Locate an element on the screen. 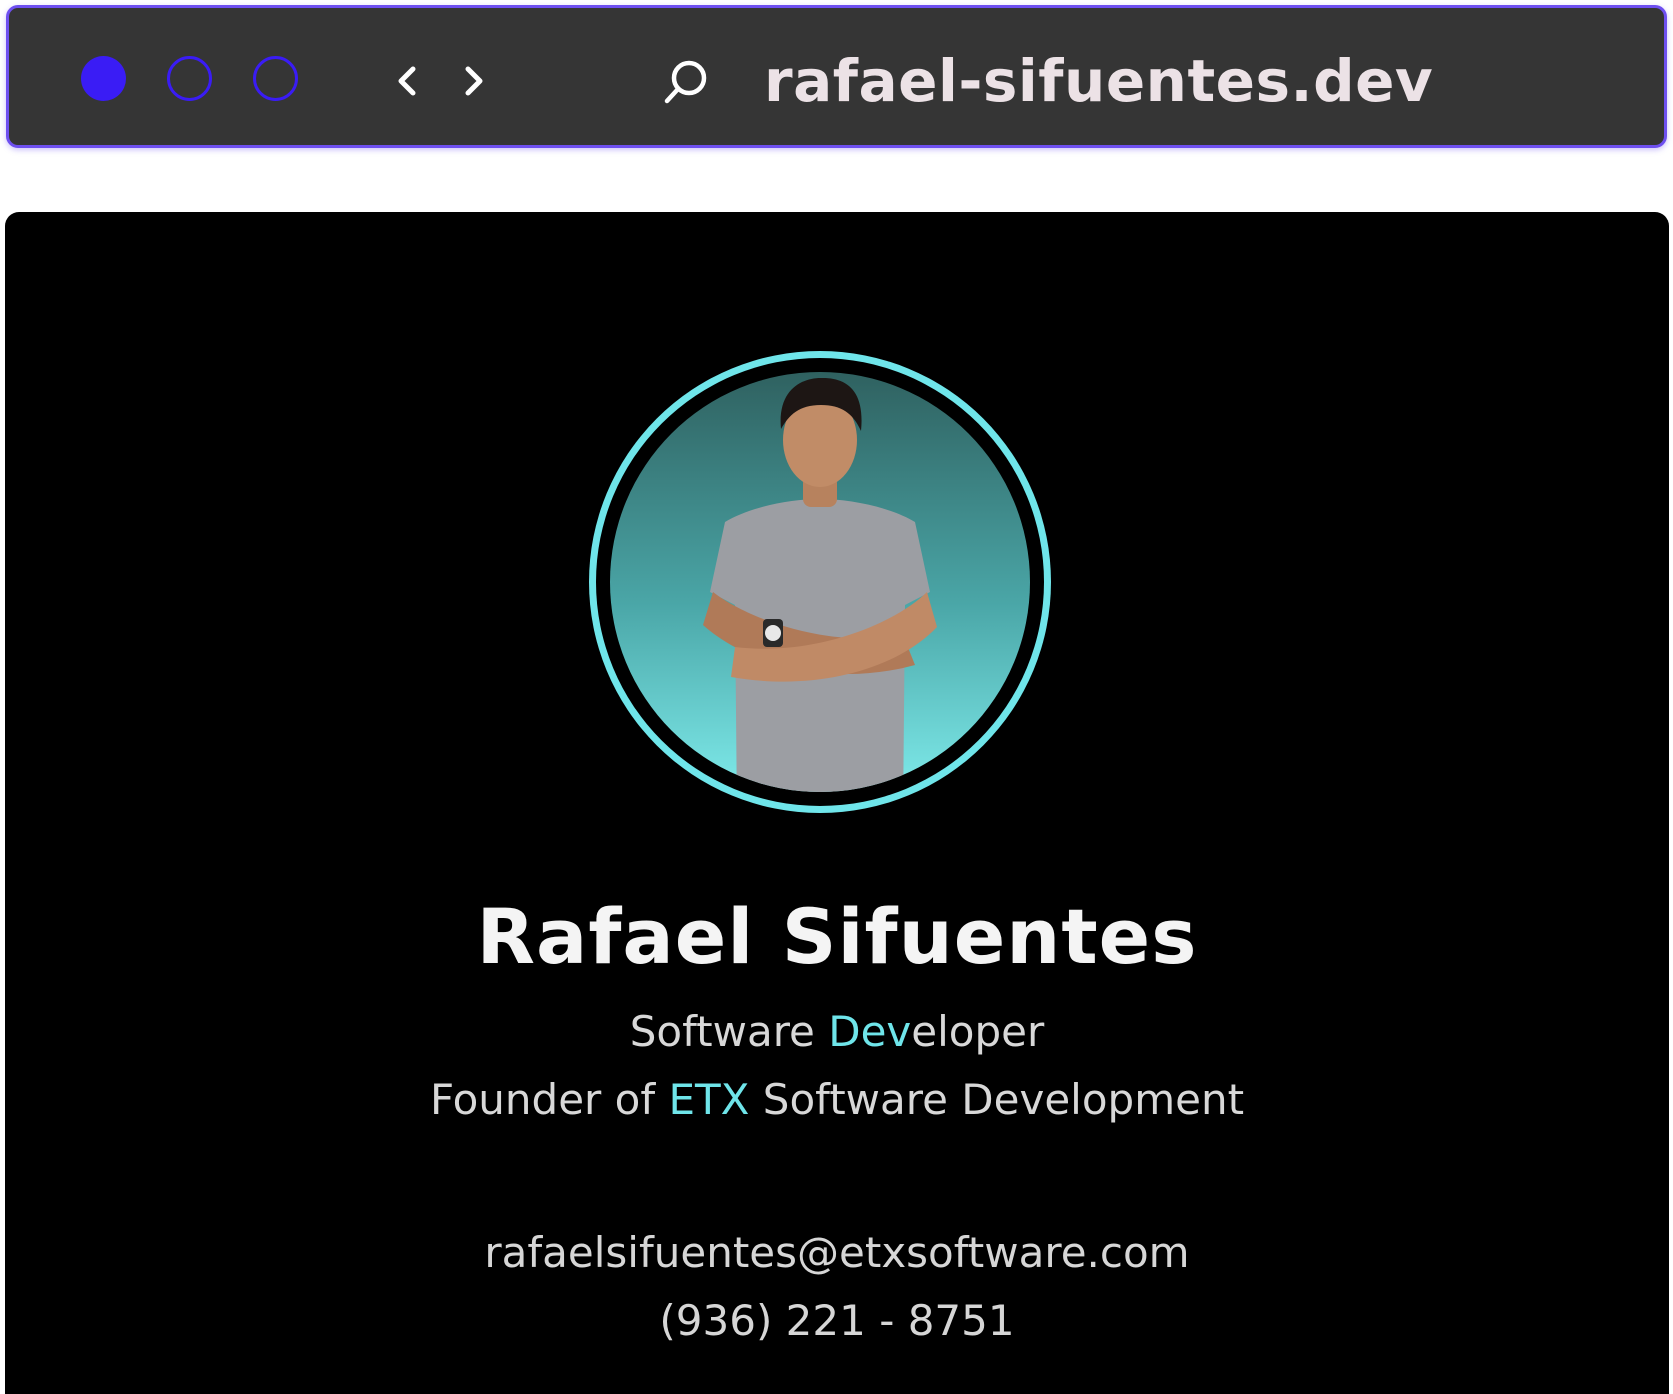 The width and height of the screenshot is (1673, 1394). job-title-text: Software is located at coordinates (729, 1031).